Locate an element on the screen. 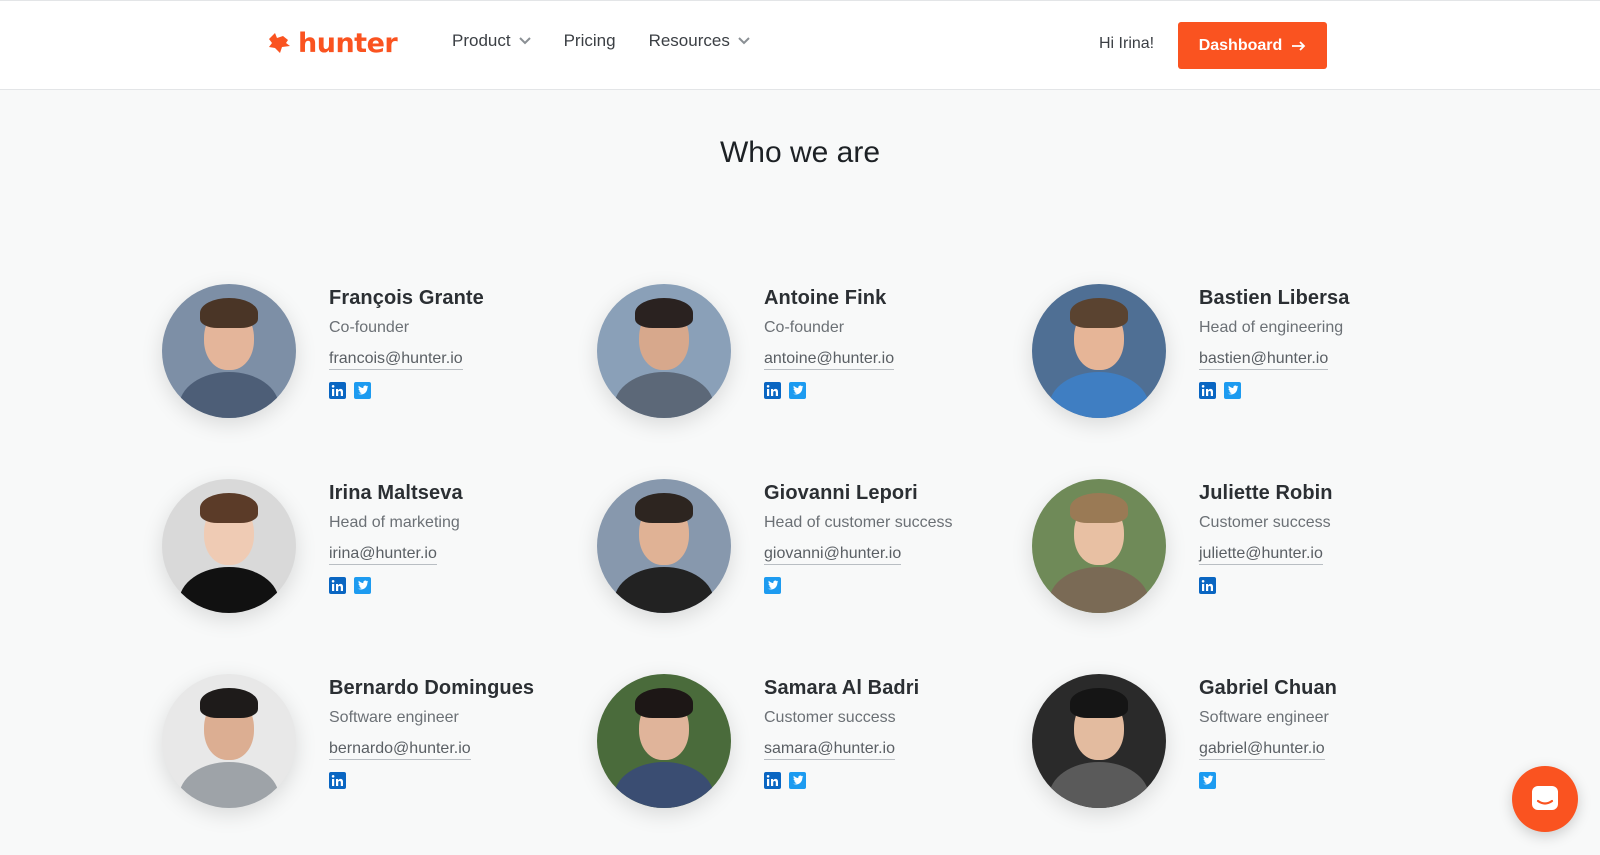 The height and width of the screenshot is (855, 1600). member-role: Head of marketing is located at coordinates (394, 522).